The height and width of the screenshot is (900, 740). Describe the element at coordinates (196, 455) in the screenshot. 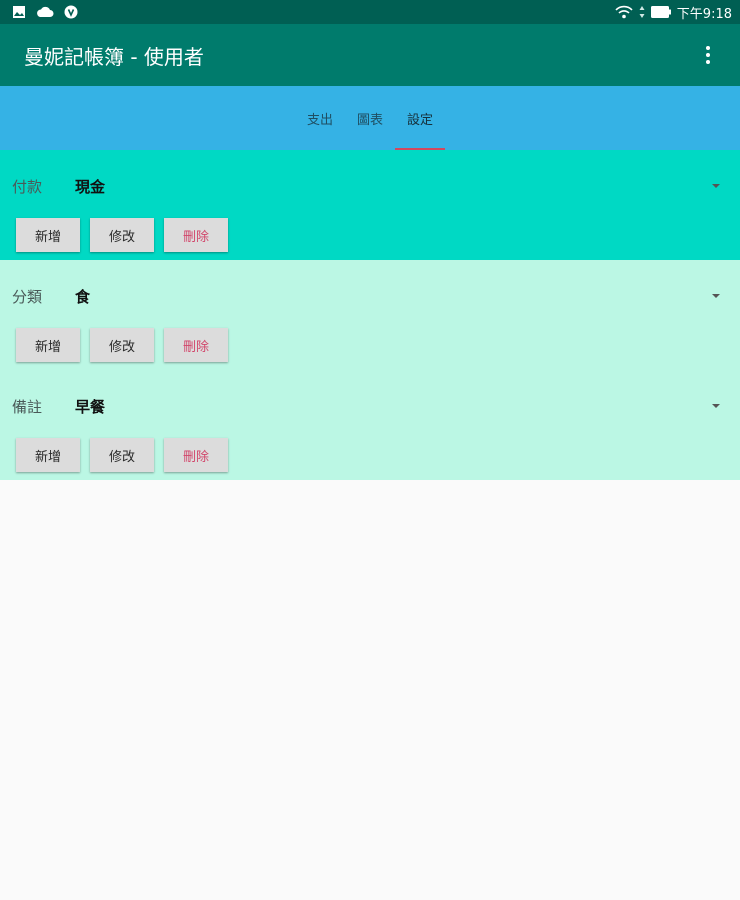

I see `note-delete-button: 刪除` at that location.